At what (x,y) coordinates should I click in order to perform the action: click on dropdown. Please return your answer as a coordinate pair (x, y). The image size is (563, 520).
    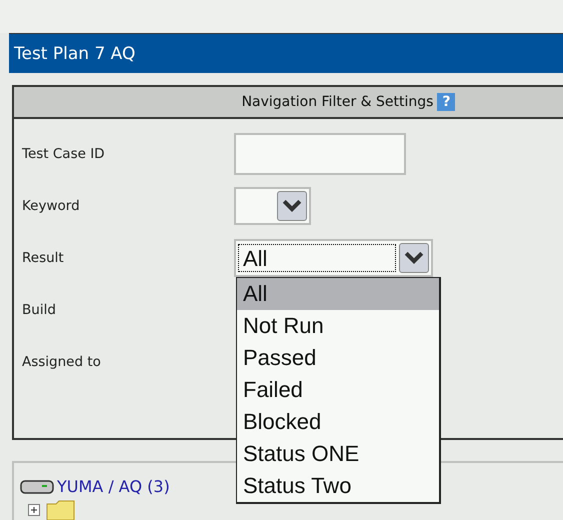
    Looking at the image, I should click on (272, 206).